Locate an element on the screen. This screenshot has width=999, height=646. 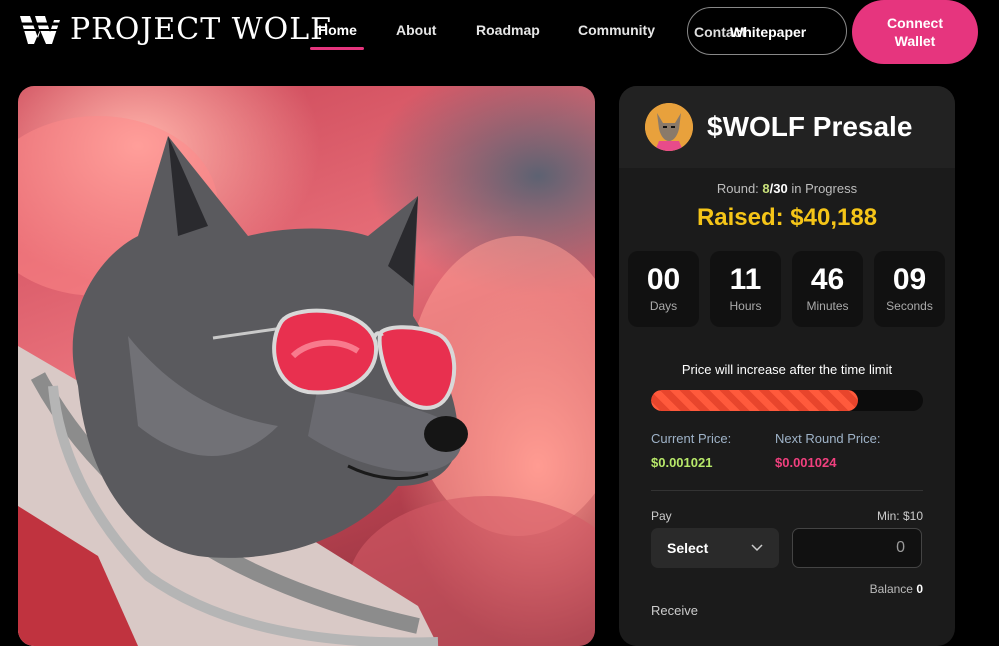
raised-amount: Raised: $40,188 is located at coordinates (787, 217).